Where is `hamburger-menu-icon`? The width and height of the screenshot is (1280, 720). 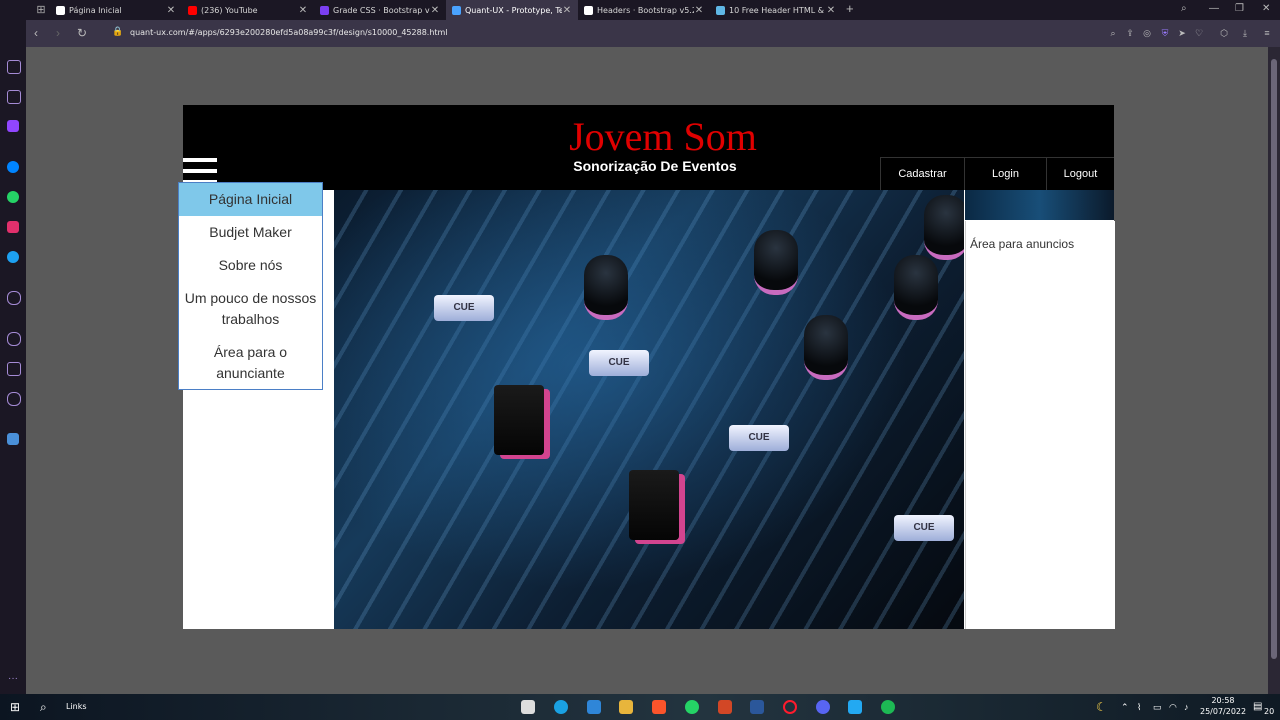 hamburger-menu-icon is located at coordinates (200, 171).